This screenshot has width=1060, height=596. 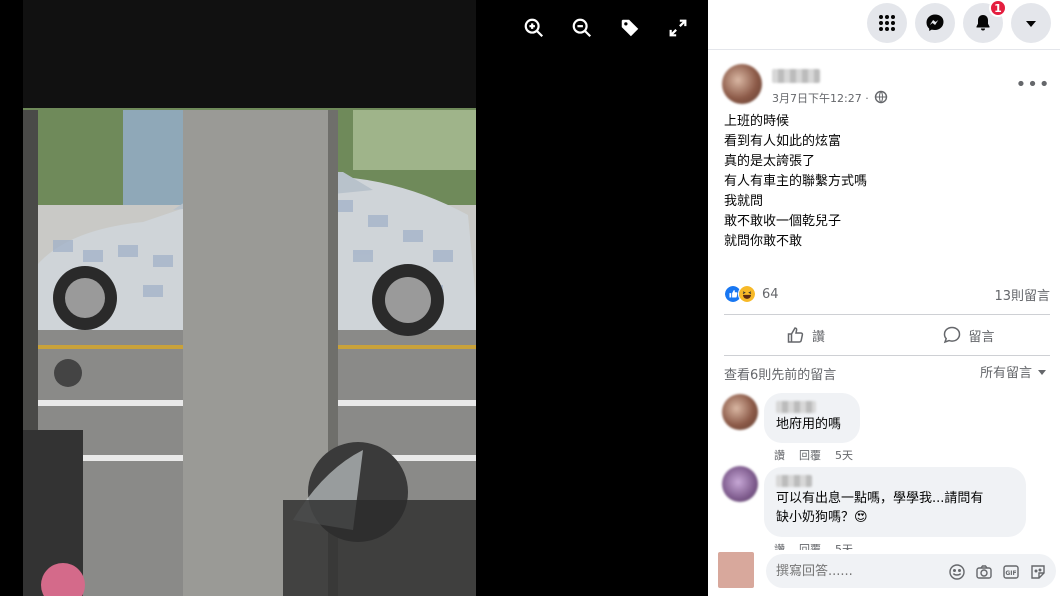 I want to click on comment-bubble: 地府用的嗎, so click(x=812, y=418).